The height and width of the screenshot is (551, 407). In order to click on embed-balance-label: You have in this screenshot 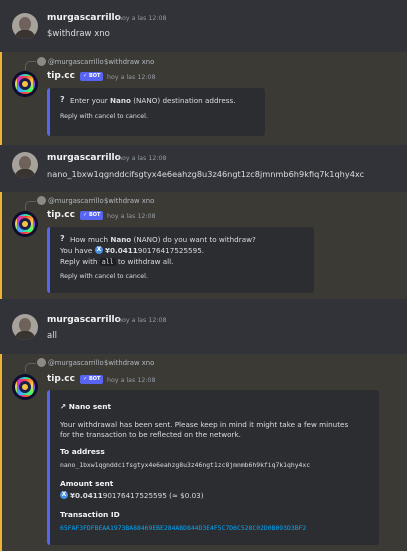, I will do `click(76, 250)`.